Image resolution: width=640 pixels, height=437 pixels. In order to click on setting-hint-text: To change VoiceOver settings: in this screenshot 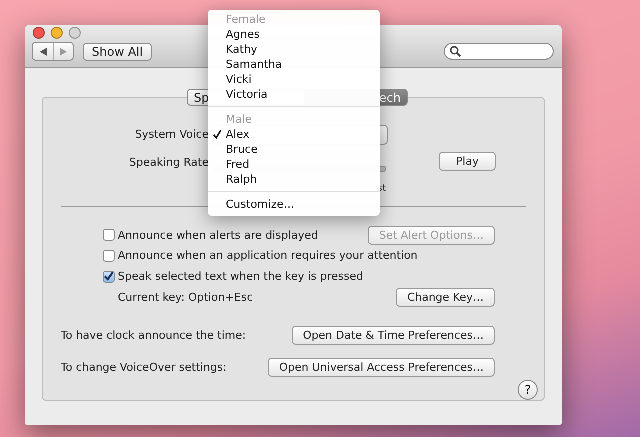, I will do `click(144, 367)`.